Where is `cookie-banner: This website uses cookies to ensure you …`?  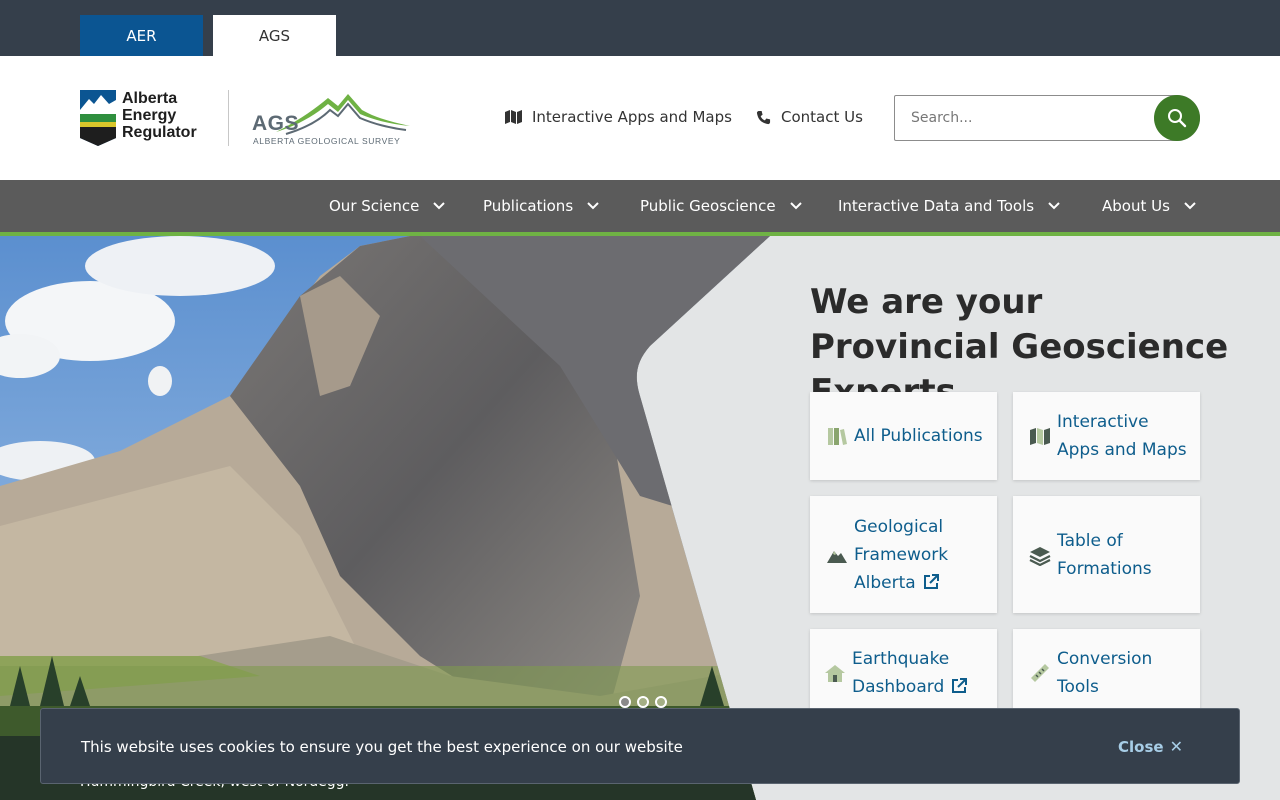
cookie-banner: This website uses cookies to ensure you … is located at coordinates (640, 746).